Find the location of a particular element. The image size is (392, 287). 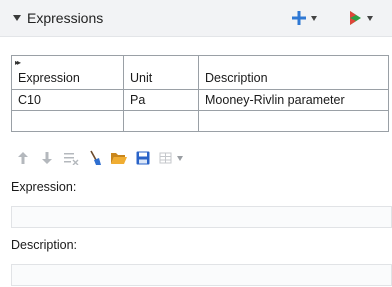

open-folder-icon is located at coordinates (119, 158).